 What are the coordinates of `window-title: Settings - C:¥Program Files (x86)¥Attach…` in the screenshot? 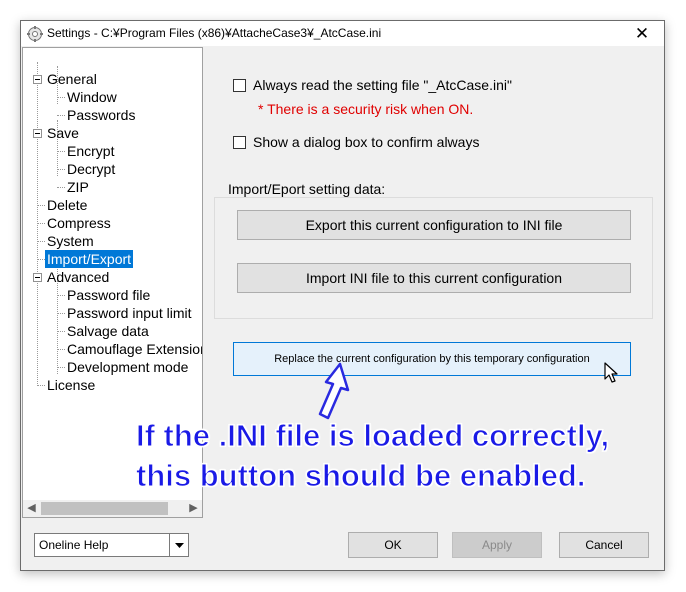 It's located at (214, 33).